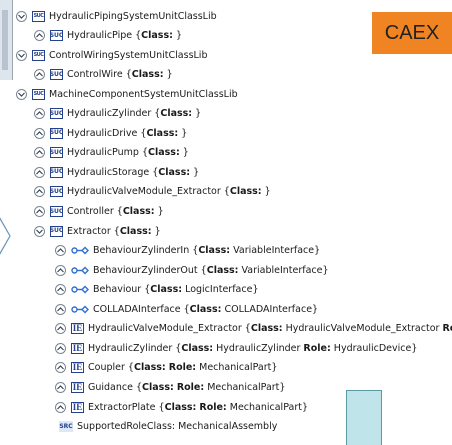 This screenshot has width=452, height=445. What do you see at coordinates (114, 231) in the screenshot?
I see `tree-node-label: Extractor {Class: }` at bounding box center [114, 231].